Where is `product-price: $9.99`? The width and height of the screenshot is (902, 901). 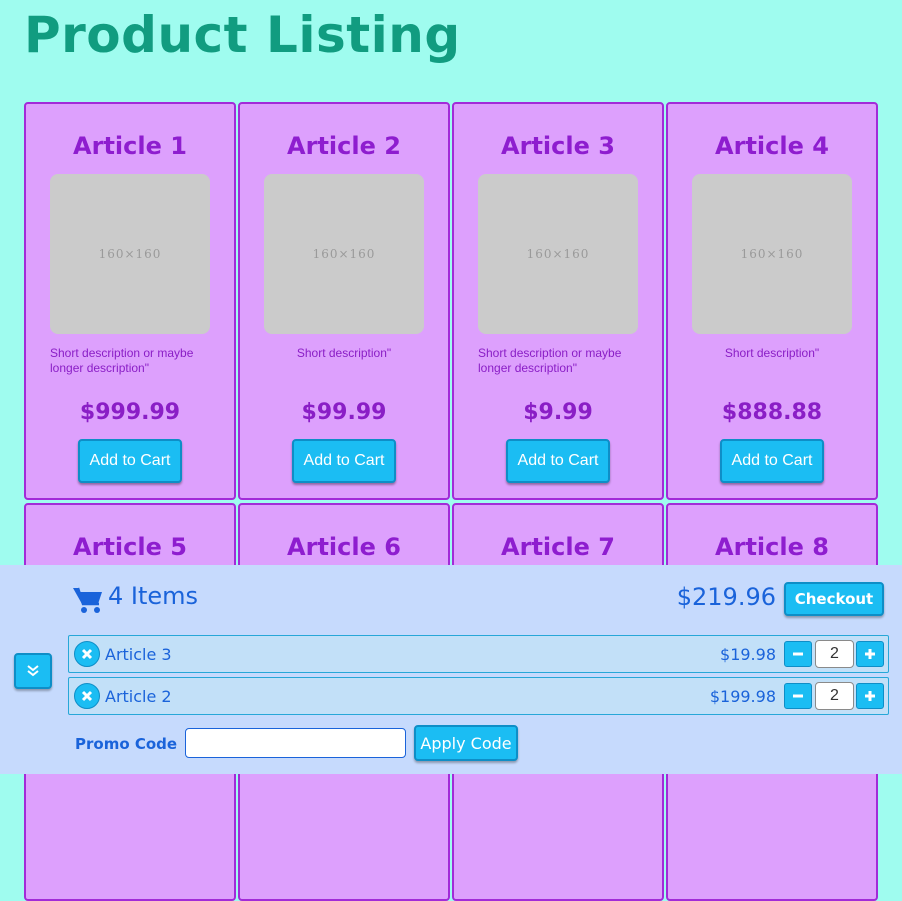 product-price: $9.99 is located at coordinates (558, 412).